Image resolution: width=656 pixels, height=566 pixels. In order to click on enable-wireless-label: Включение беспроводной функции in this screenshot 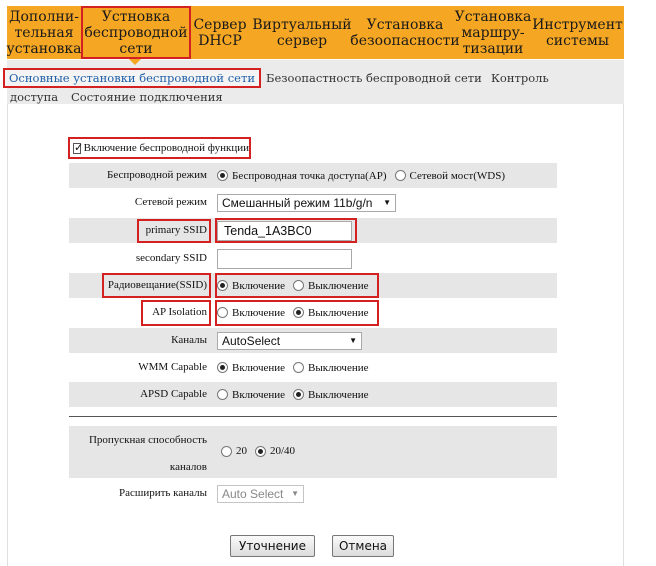, I will do `click(166, 148)`.